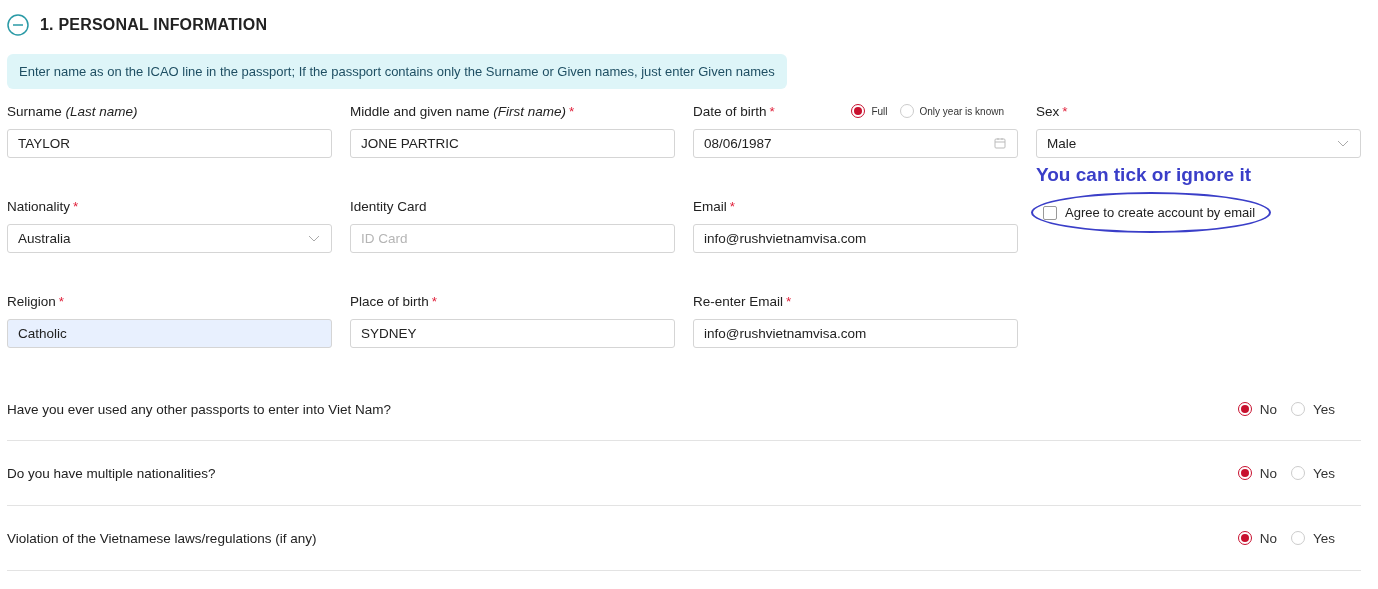 This screenshot has height=589, width=1378. What do you see at coordinates (154, 25) in the screenshot?
I see `section-title: 1. PERSONAL INFORMATION` at bounding box center [154, 25].